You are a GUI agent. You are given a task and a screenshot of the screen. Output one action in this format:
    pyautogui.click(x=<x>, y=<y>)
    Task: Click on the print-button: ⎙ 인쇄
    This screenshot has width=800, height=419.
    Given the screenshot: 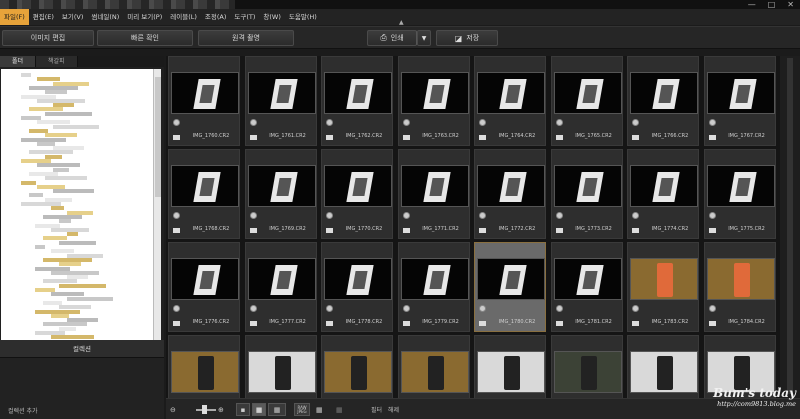 What is the action you would take?
    pyautogui.click(x=392, y=38)
    